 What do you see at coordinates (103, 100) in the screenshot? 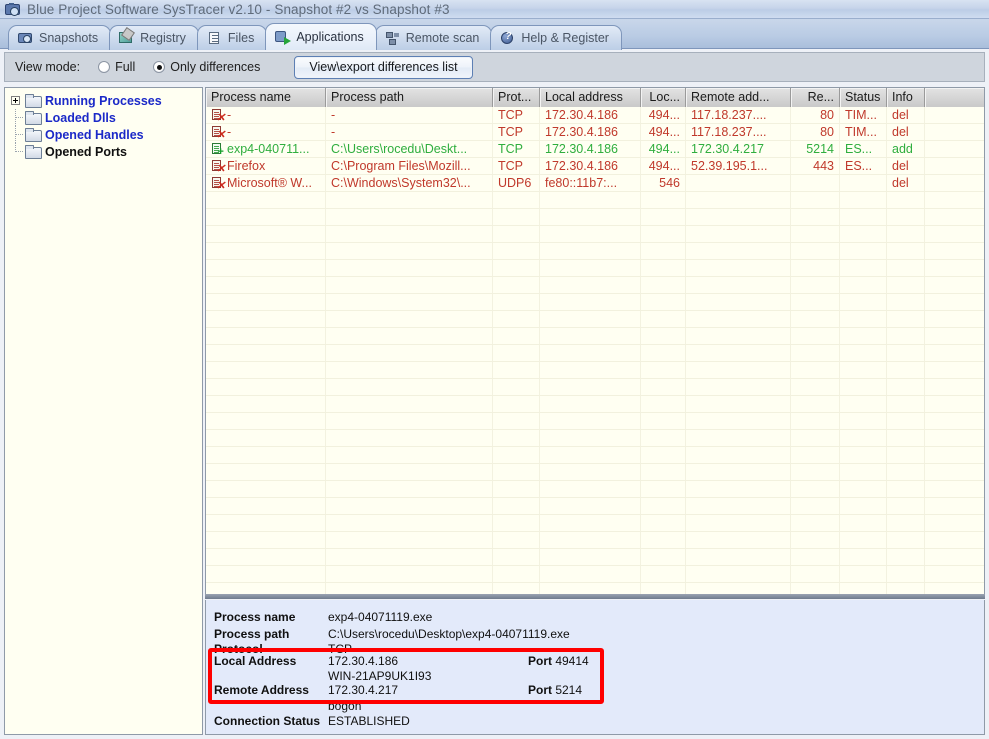
I see `tree-item-running-processes: Running Processes` at bounding box center [103, 100].